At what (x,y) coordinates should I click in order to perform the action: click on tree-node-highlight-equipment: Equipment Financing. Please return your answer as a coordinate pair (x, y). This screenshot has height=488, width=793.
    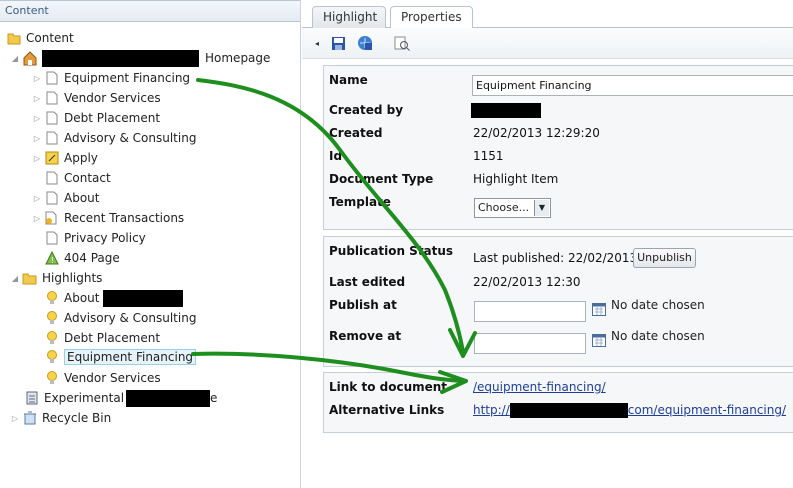
    Looking at the image, I should click on (119, 357).